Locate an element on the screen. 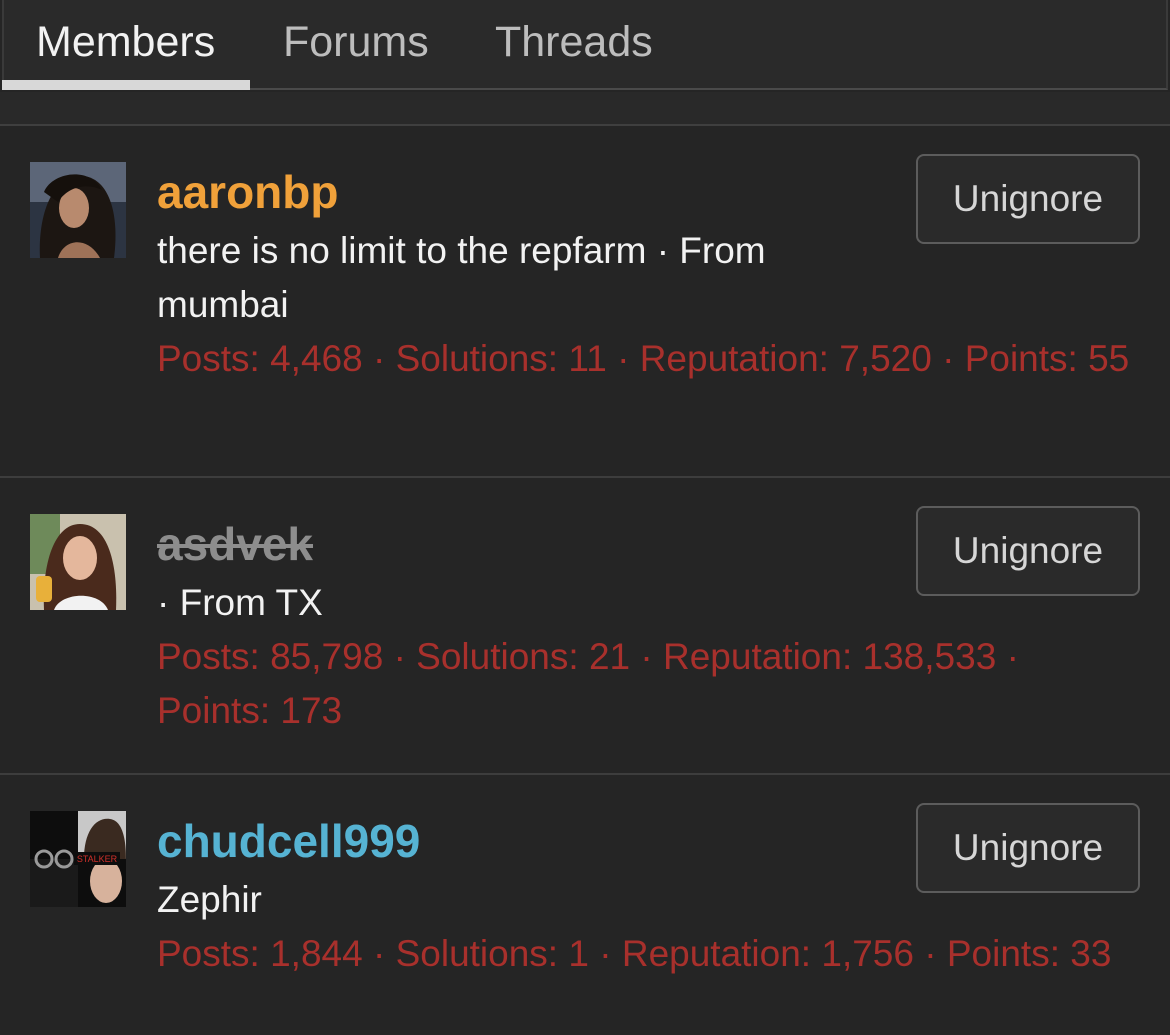 This screenshot has height=1035, width=1170. solutions-value: 21 is located at coordinates (609, 656).